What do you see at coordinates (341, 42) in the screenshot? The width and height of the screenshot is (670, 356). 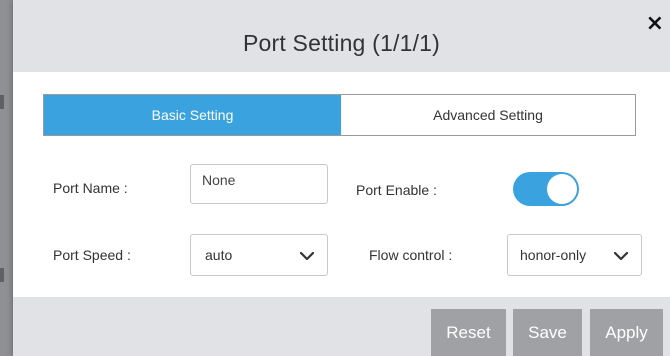 I see `dialog-title: Port Setting (1/1/1)` at bounding box center [341, 42].